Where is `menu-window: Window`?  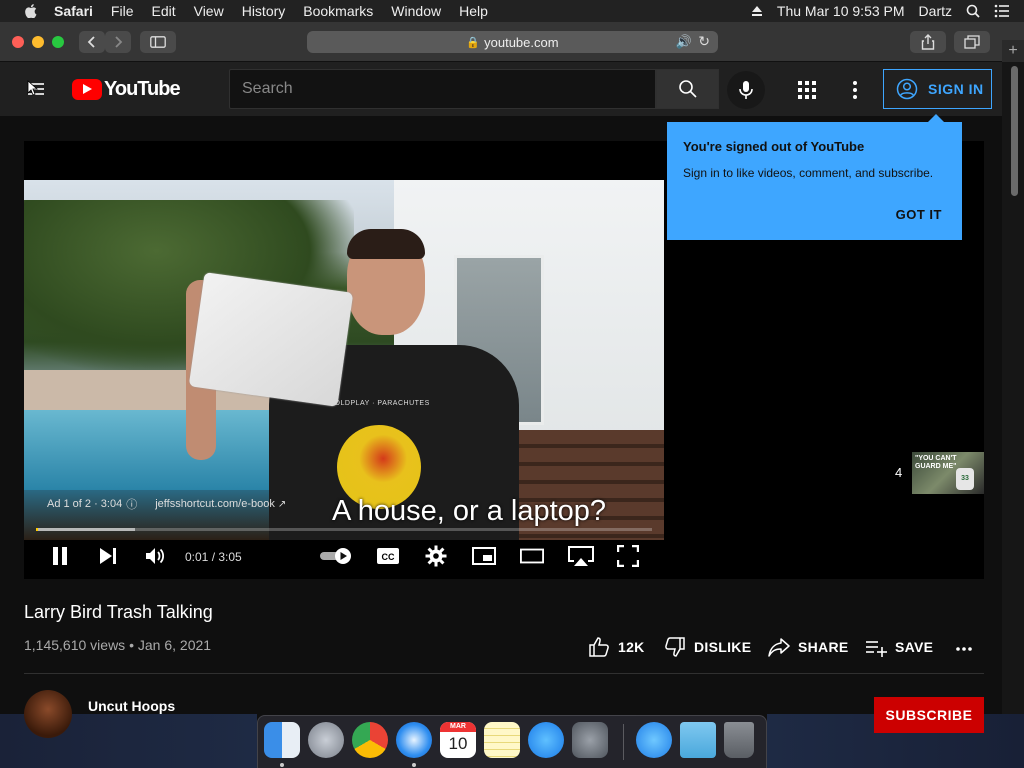 menu-window: Window is located at coordinates (416, 11).